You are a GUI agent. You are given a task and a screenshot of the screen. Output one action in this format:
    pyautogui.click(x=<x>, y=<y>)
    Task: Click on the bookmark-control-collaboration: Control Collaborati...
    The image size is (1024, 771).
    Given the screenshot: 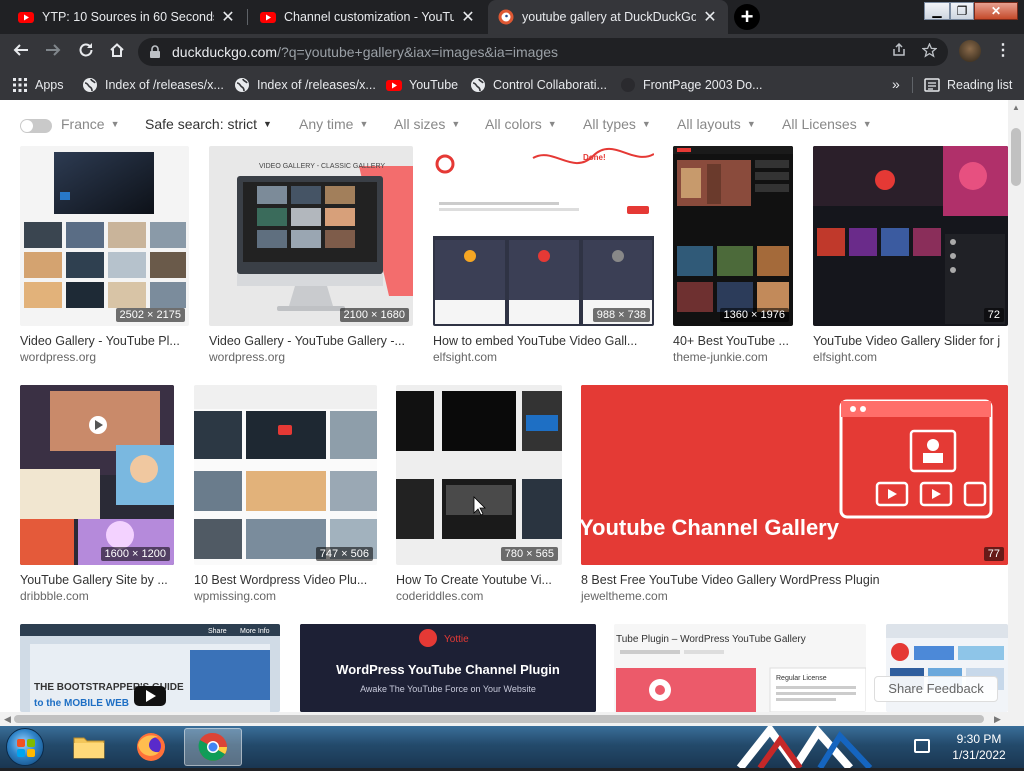 What is the action you would take?
    pyautogui.click(x=538, y=85)
    